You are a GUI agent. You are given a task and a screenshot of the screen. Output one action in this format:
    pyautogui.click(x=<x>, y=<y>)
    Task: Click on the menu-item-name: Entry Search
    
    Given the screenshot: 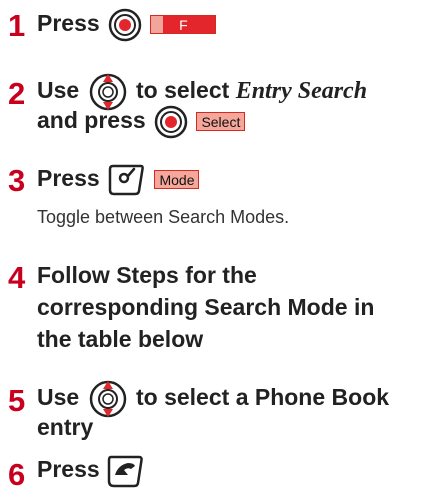 What is the action you would take?
    pyautogui.click(x=301, y=91)
    